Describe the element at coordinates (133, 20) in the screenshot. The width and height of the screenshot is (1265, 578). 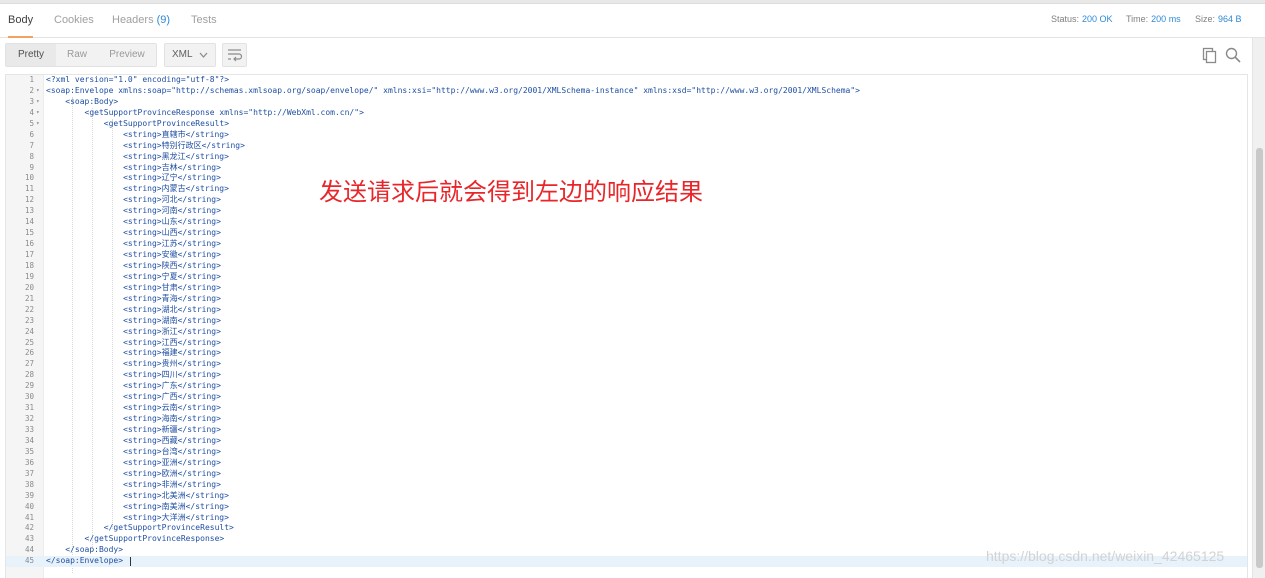
I see `tab-headers-label: Headers` at that location.